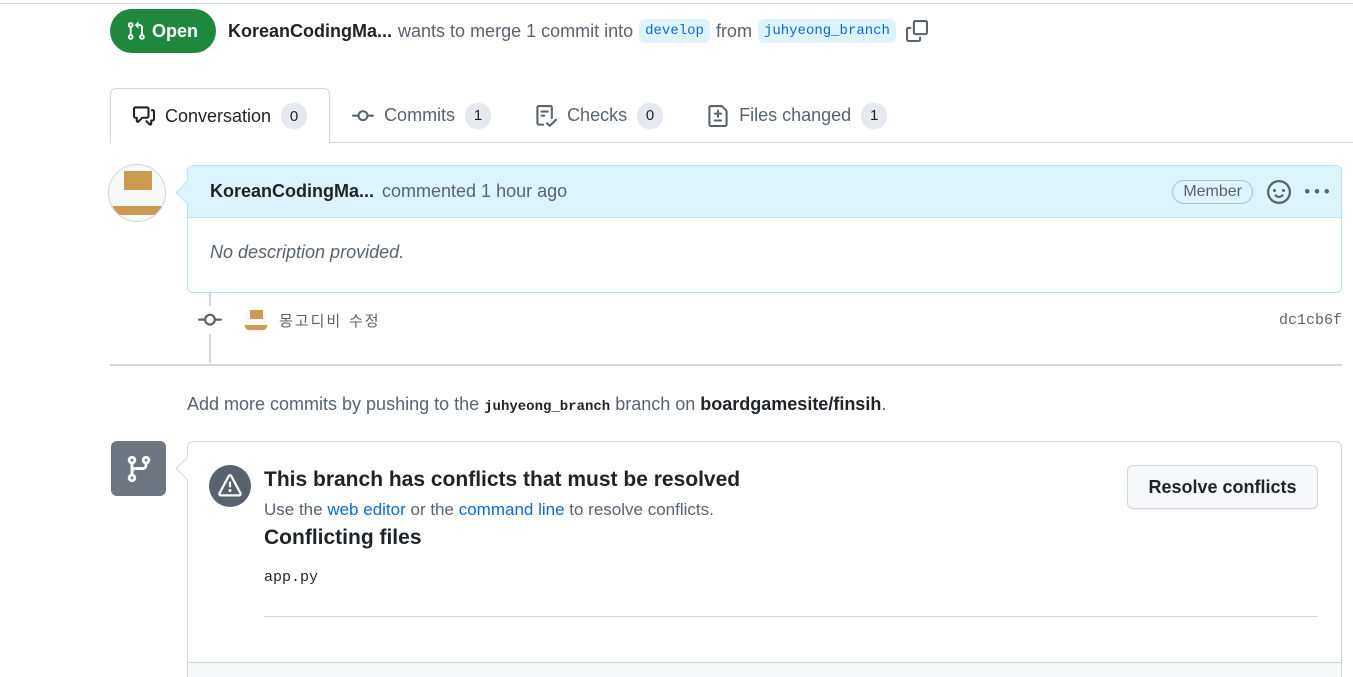 The width and height of the screenshot is (1353, 677). I want to click on copy-icon, so click(916, 31).